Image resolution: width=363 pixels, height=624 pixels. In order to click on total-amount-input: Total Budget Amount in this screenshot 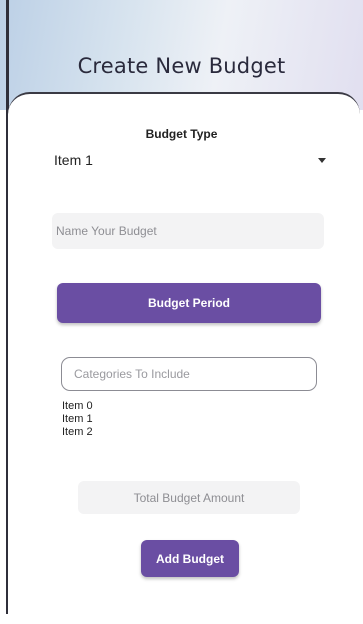, I will do `click(189, 497)`.